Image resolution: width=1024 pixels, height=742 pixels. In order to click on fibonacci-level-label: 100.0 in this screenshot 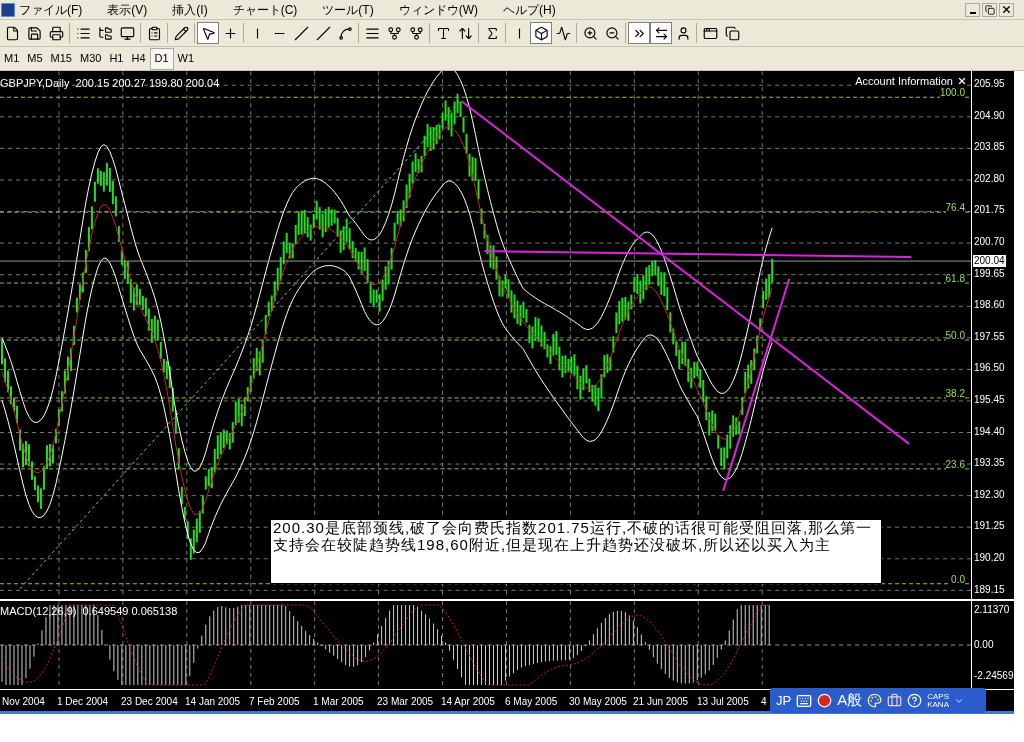, I will do `click(952, 93)`.